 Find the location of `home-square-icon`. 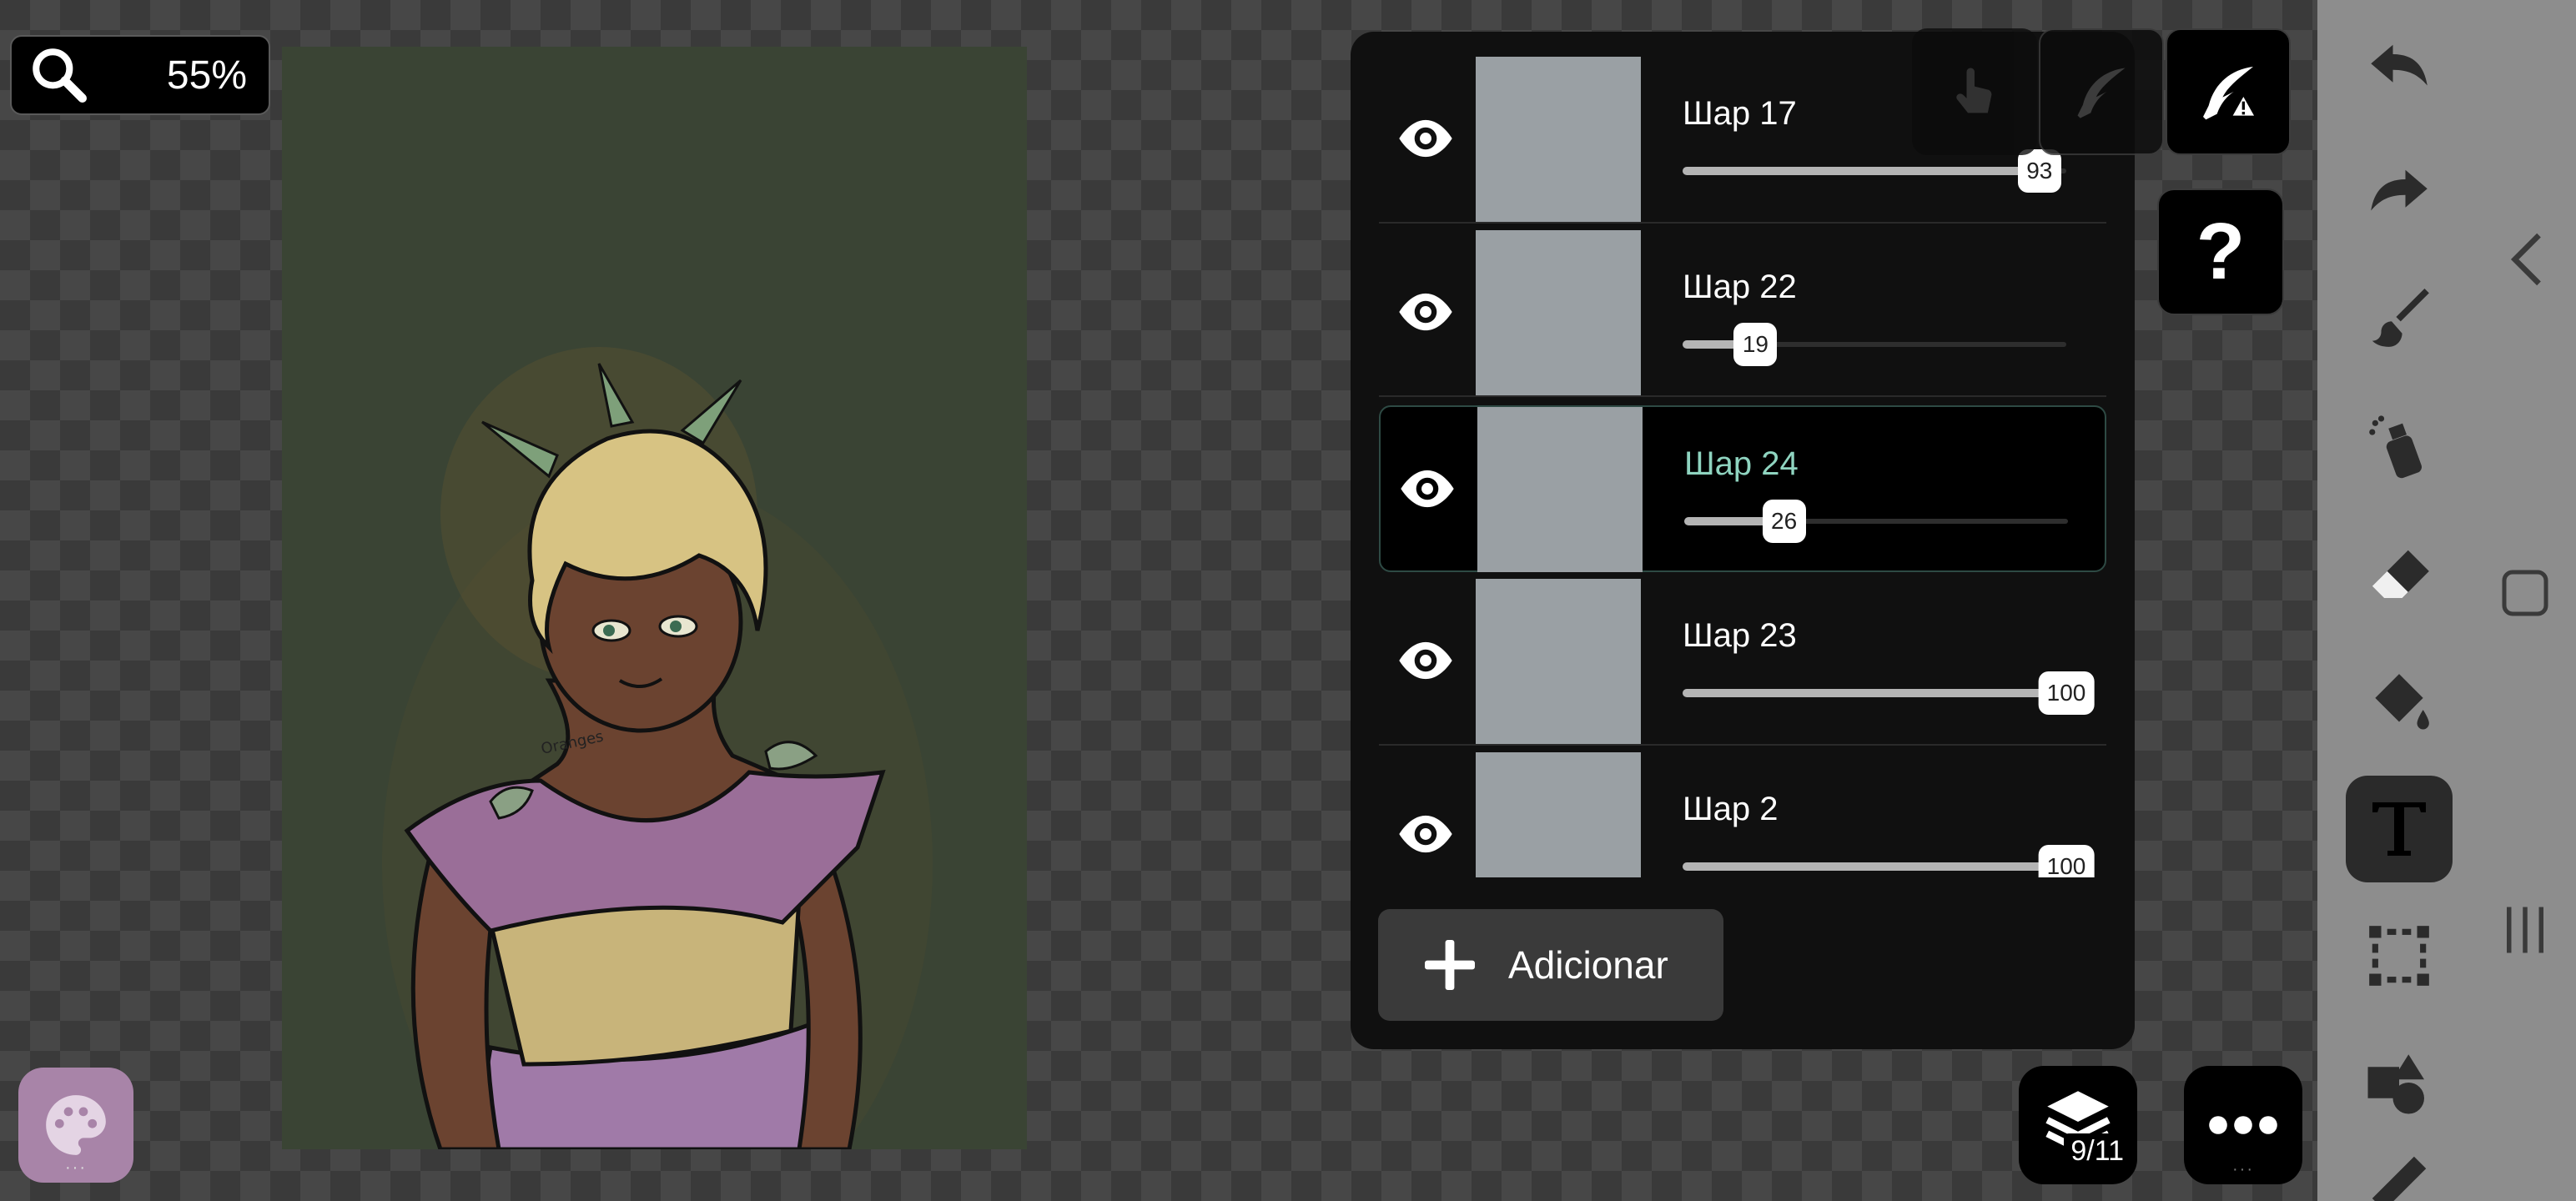

home-square-icon is located at coordinates (2525, 593).